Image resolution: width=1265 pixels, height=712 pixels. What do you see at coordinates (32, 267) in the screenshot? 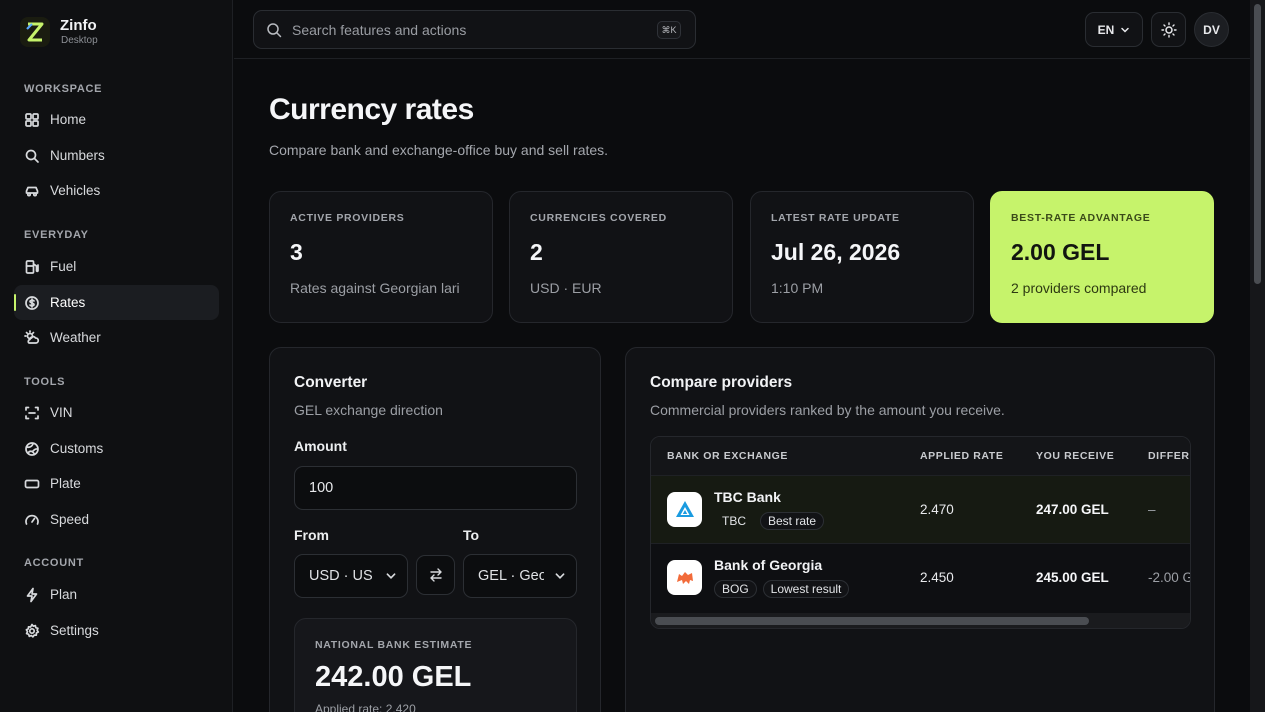
I see `fuel-icon` at bounding box center [32, 267].